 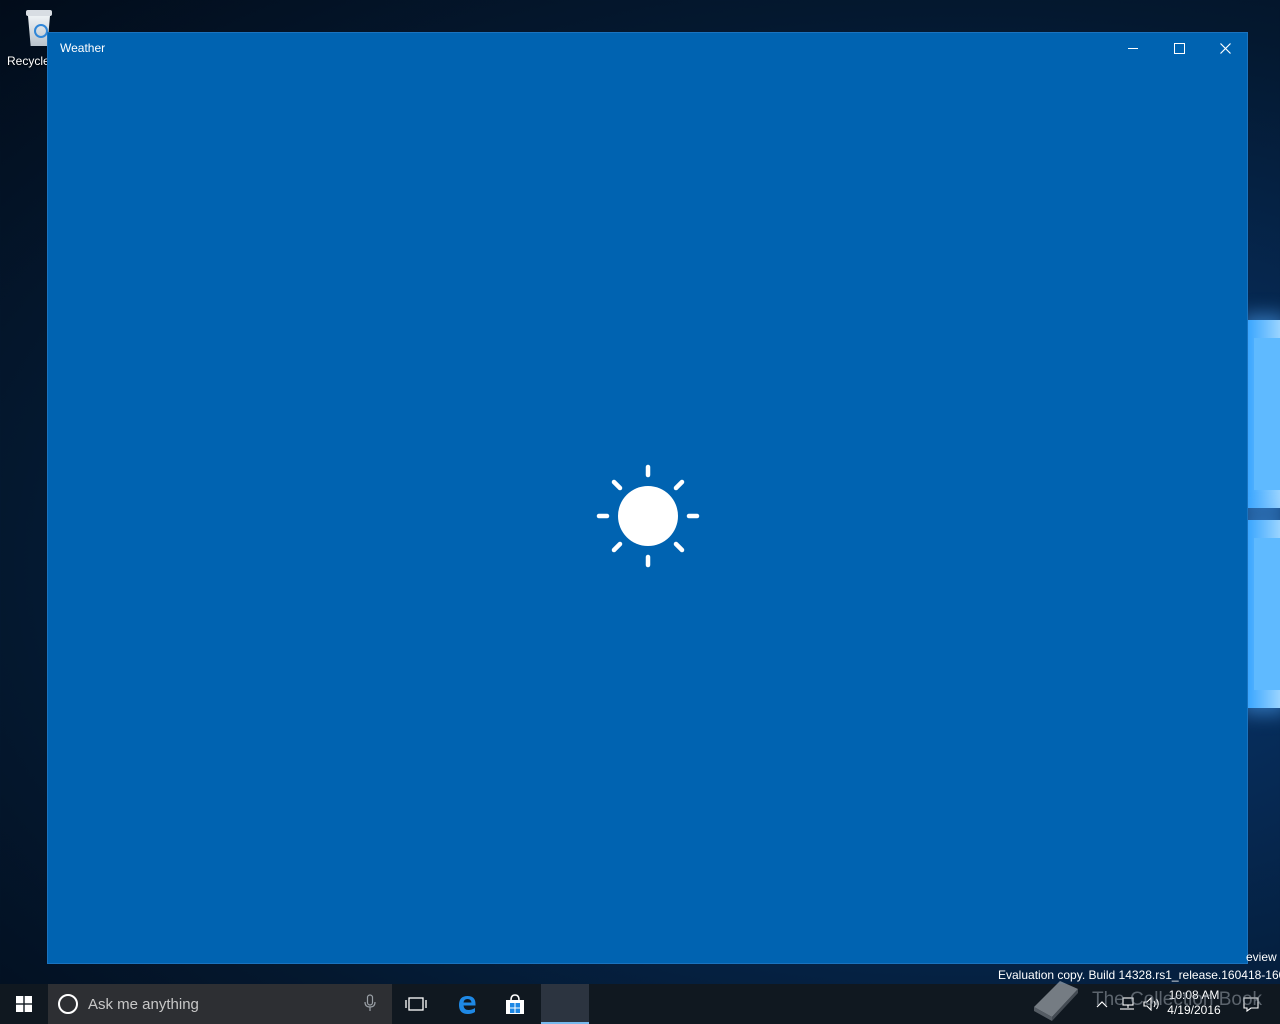 I want to click on start-button, so click(x=24, y=1004).